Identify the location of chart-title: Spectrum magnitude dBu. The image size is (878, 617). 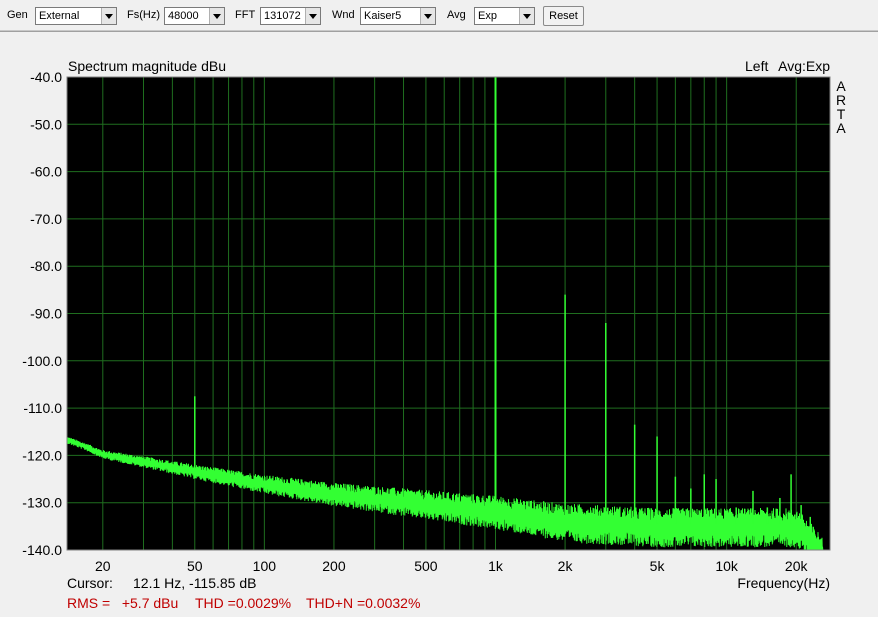
(147, 66).